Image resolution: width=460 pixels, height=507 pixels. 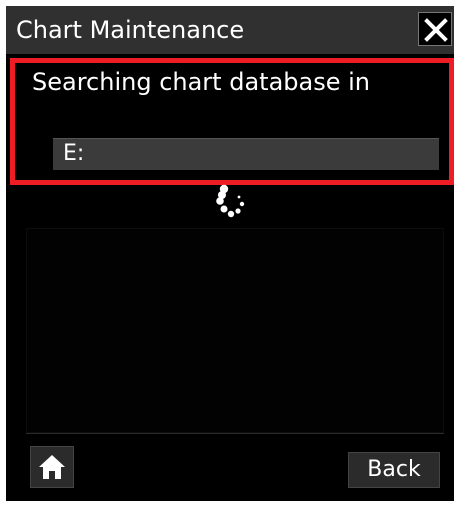 What do you see at coordinates (235, 433) in the screenshot?
I see `footer-divider` at bounding box center [235, 433].